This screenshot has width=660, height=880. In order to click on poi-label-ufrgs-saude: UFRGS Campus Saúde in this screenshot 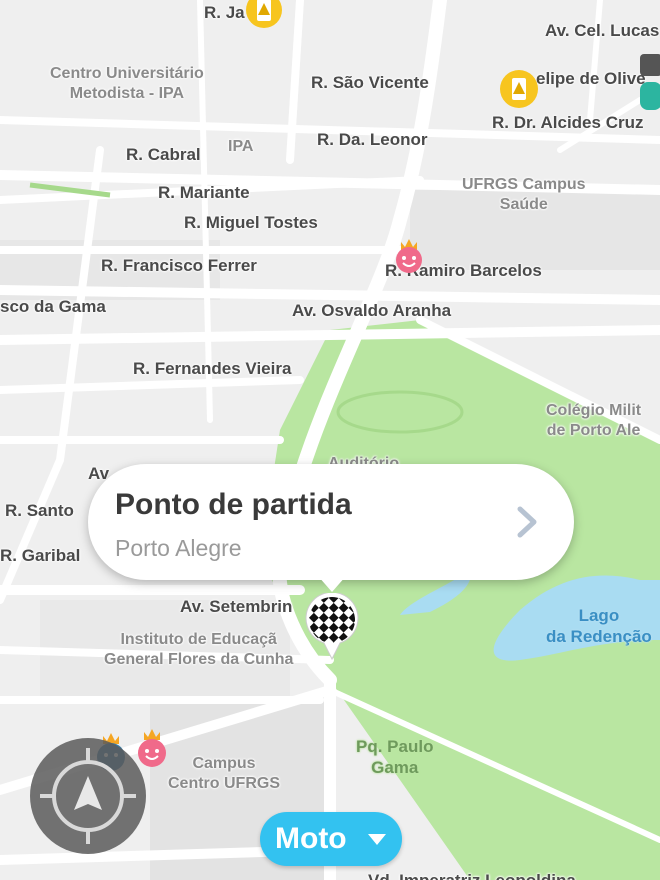, I will do `click(524, 194)`.